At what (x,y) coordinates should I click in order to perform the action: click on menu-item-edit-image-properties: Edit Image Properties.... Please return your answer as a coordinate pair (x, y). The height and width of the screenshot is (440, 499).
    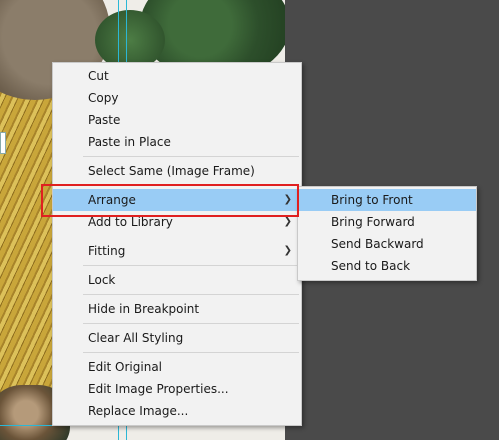
    Looking at the image, I should click on (177, 389).